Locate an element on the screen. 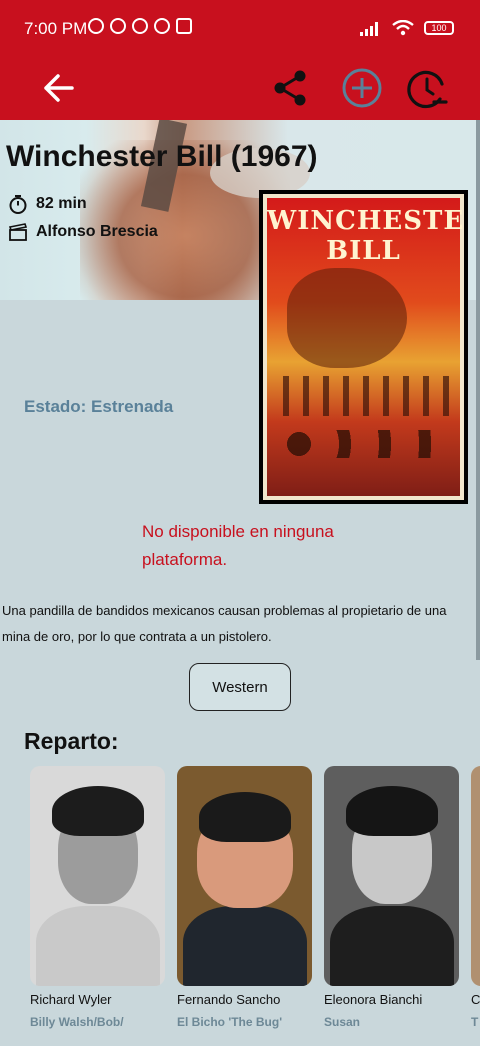 The width and height of the screenshot is (480, 1046). poster-art: WINCHESTER BILL is located at coordinates (367, 347).